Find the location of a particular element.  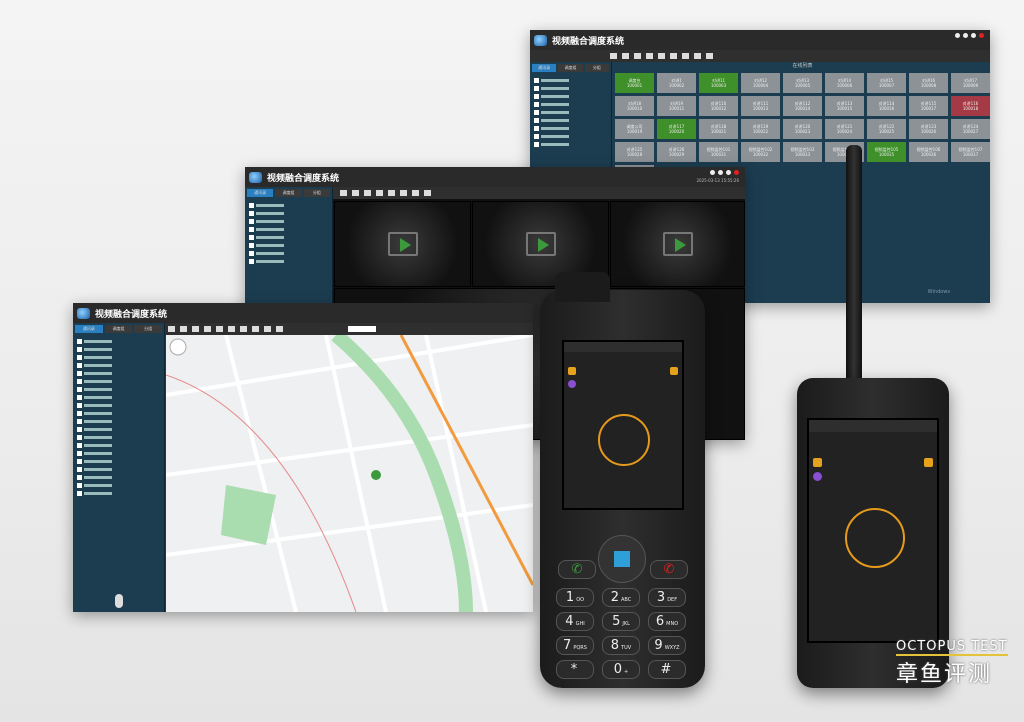

tile-id: 100007 is located at coordinates (886, 85).